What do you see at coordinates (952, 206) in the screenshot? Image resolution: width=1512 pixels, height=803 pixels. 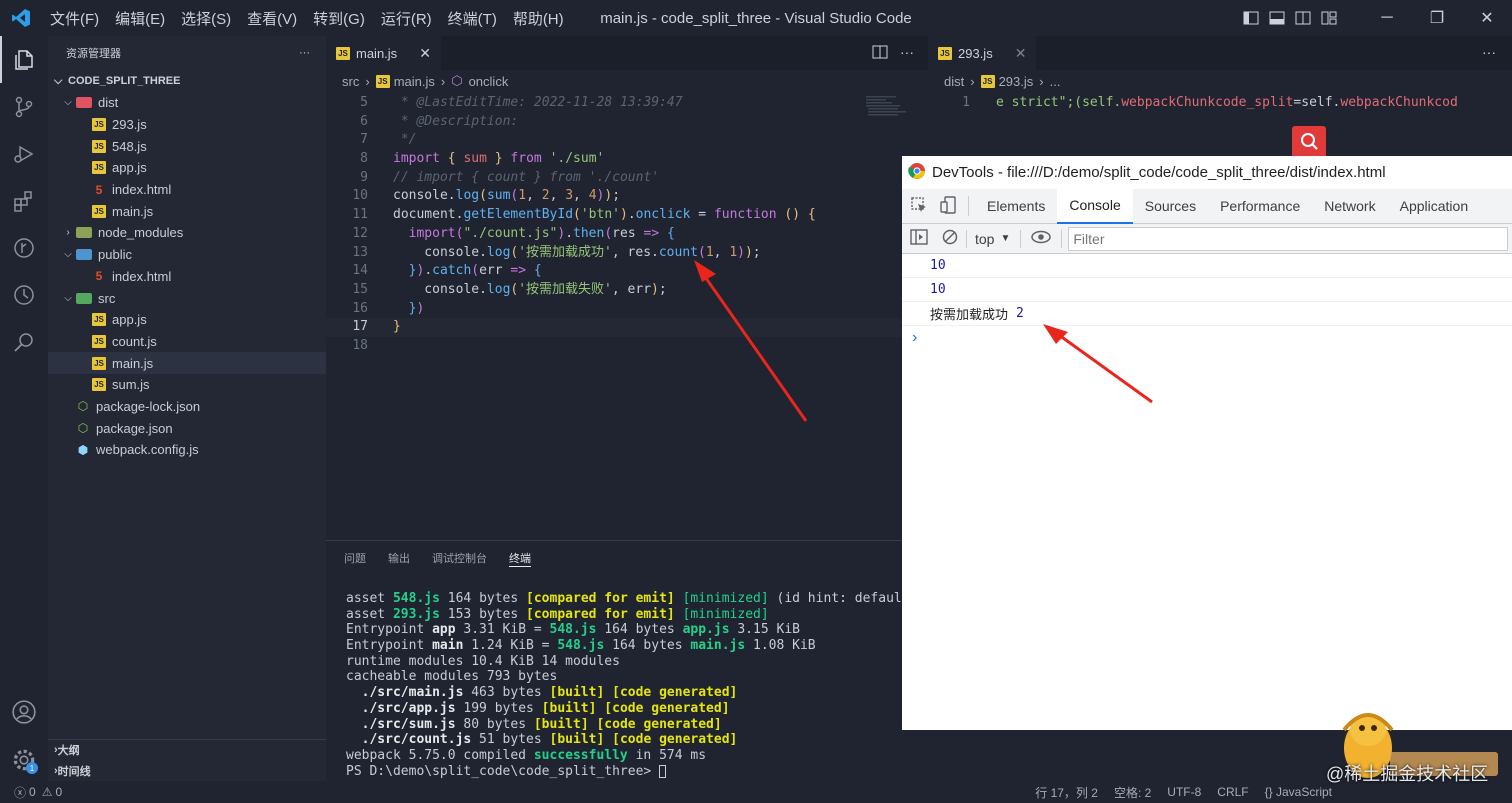 I see `device-toolbar-icon` at bounding box center [952, 206].